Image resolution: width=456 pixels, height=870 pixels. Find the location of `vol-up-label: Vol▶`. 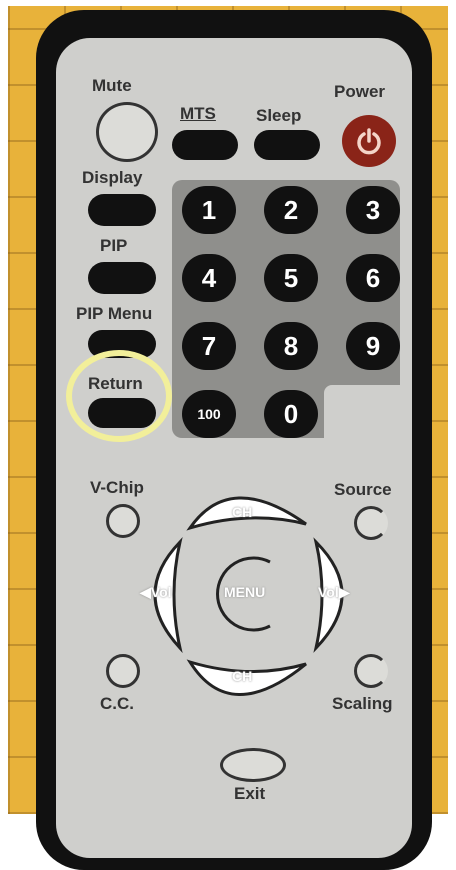

vol-up-label: Vol▶ is located at coordinates (334, 592).